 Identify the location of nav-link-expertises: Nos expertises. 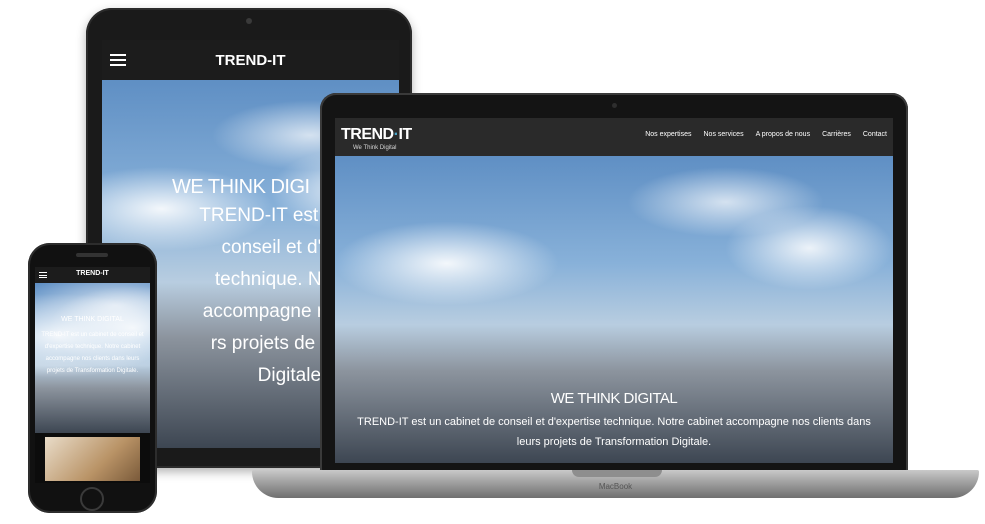
(668, 134).